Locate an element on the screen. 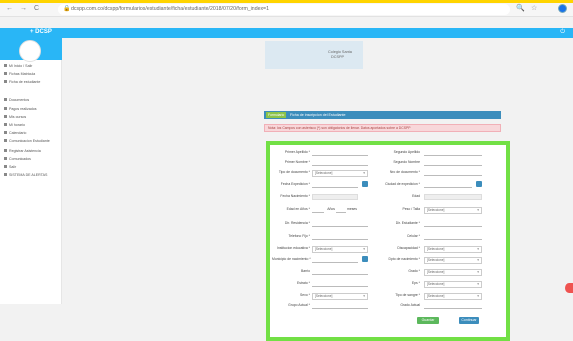  profile-avatar is located at coordinates (562, 8).